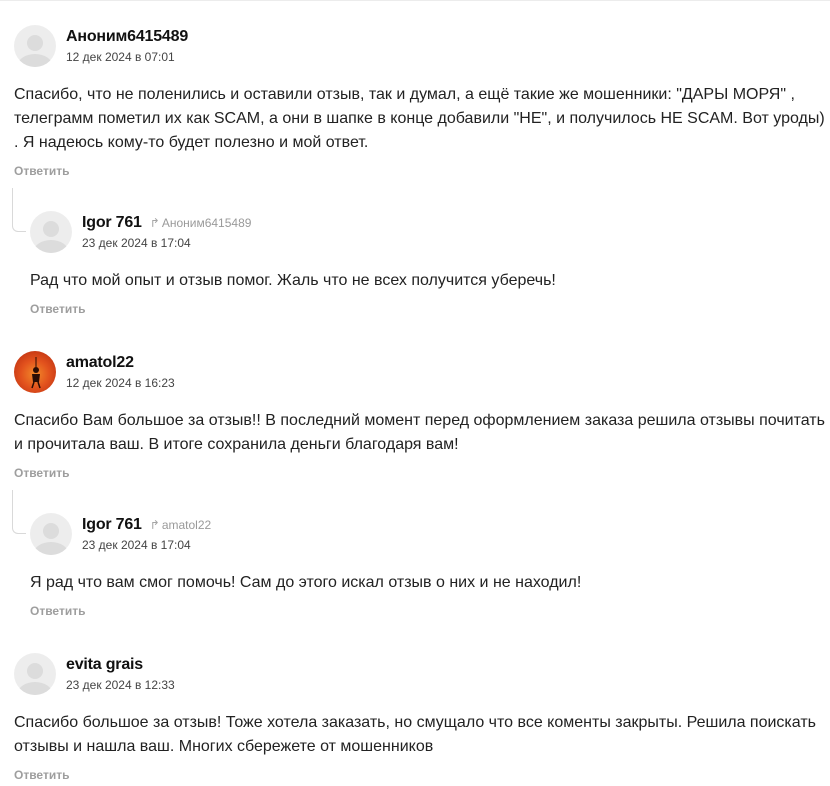 Image resolution: width=830 pixels, height=786 pixels. I want to click on reply-to-author: Аноним6415489, so click(206, 223).